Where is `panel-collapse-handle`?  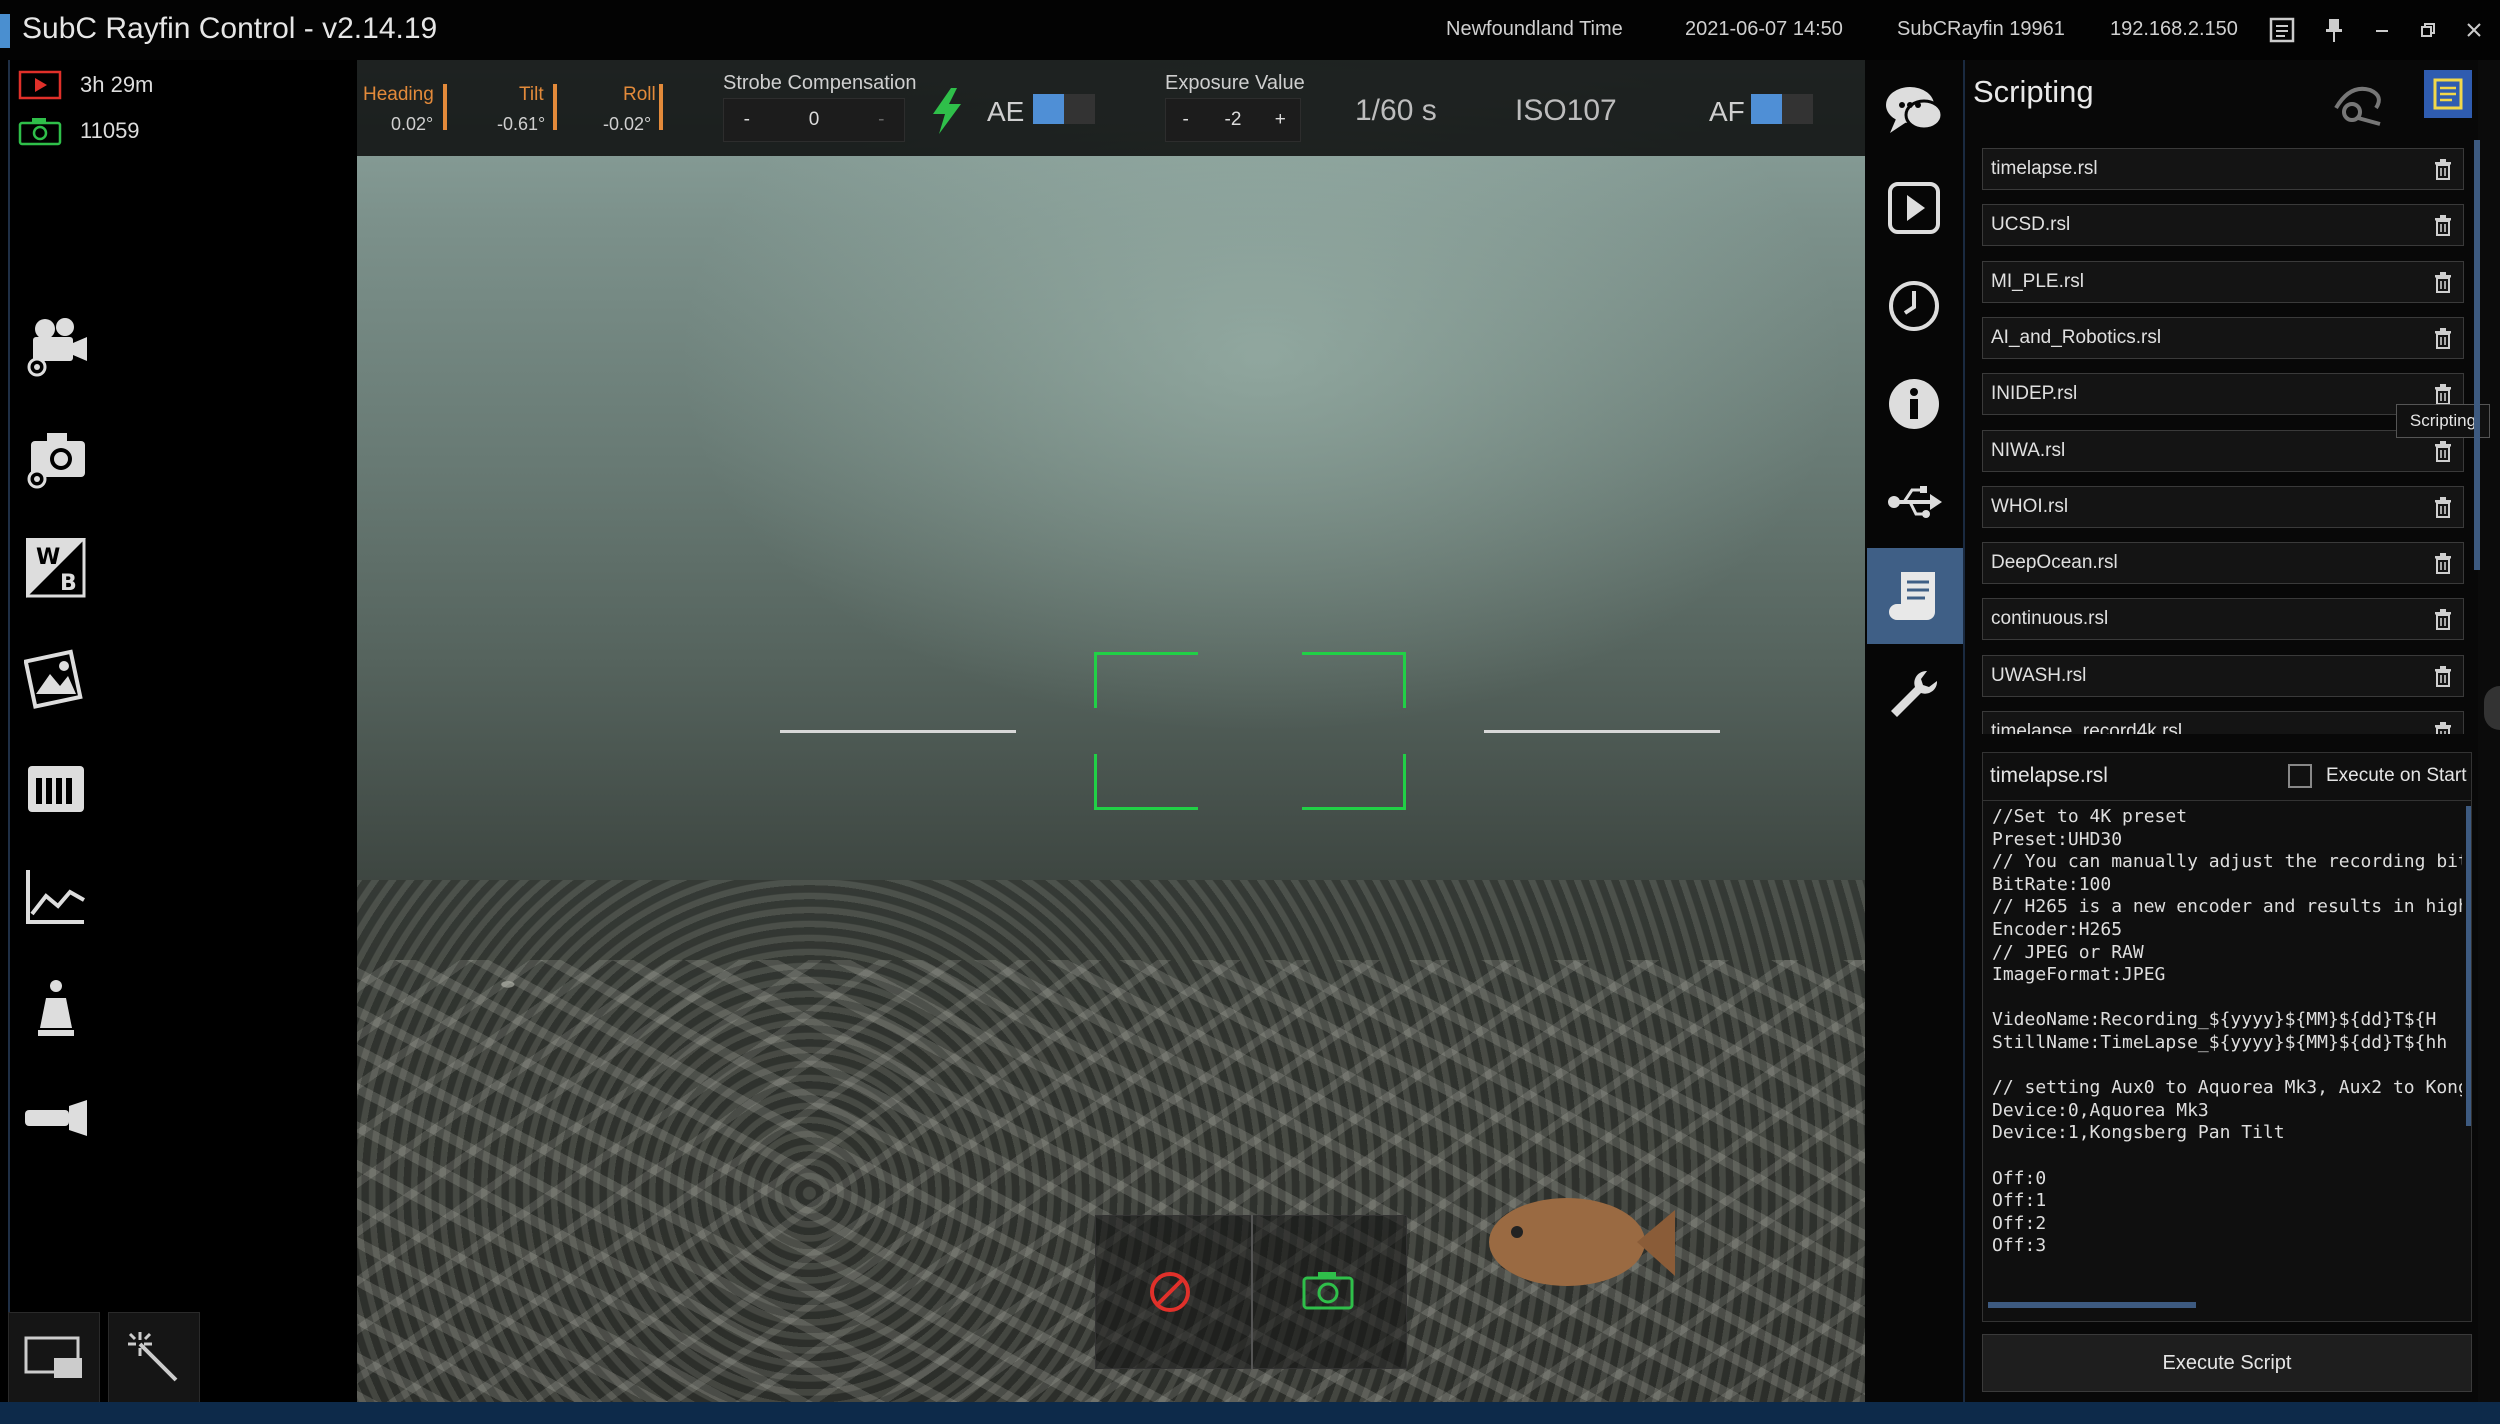
panel-collapse-handle is located at coordinates (2492, 708).